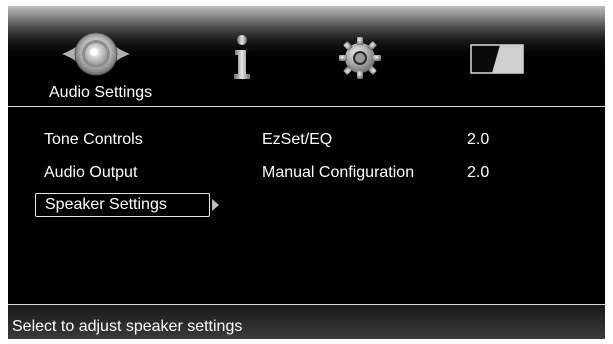  What do you see at coordinates (215, 205) in the screenshot?
I see `submenu-arrow-icon` at bounding box center [215, 205].